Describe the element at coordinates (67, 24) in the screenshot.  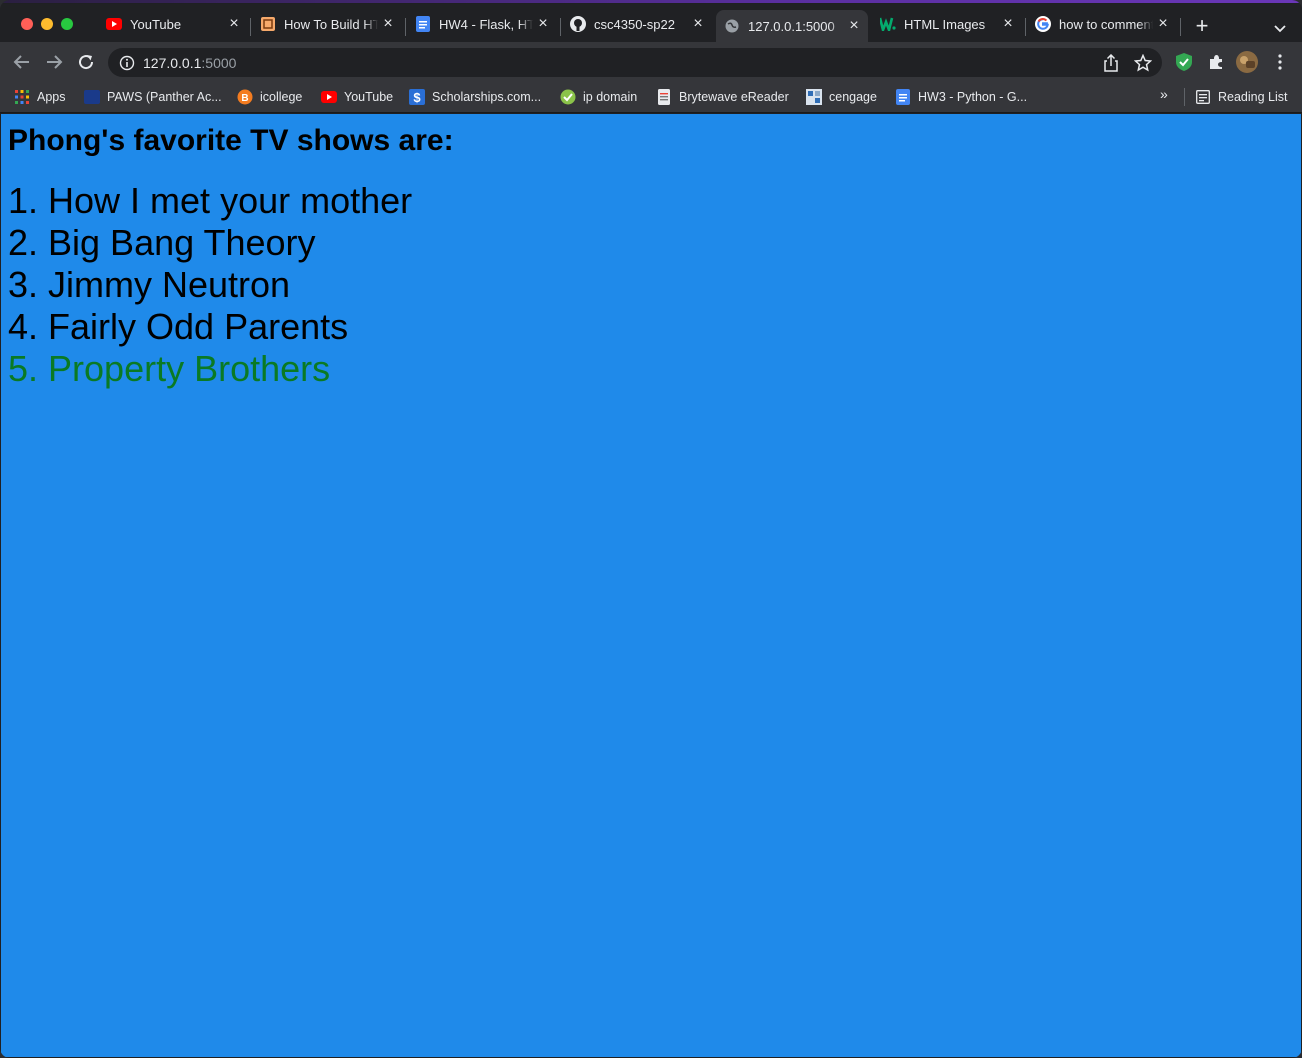
I see `maximize-window-button` at that location.